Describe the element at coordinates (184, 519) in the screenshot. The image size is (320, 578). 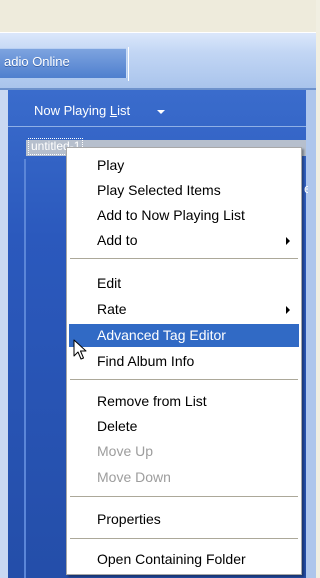
I see `menu-item-properties: Properties` at that location.